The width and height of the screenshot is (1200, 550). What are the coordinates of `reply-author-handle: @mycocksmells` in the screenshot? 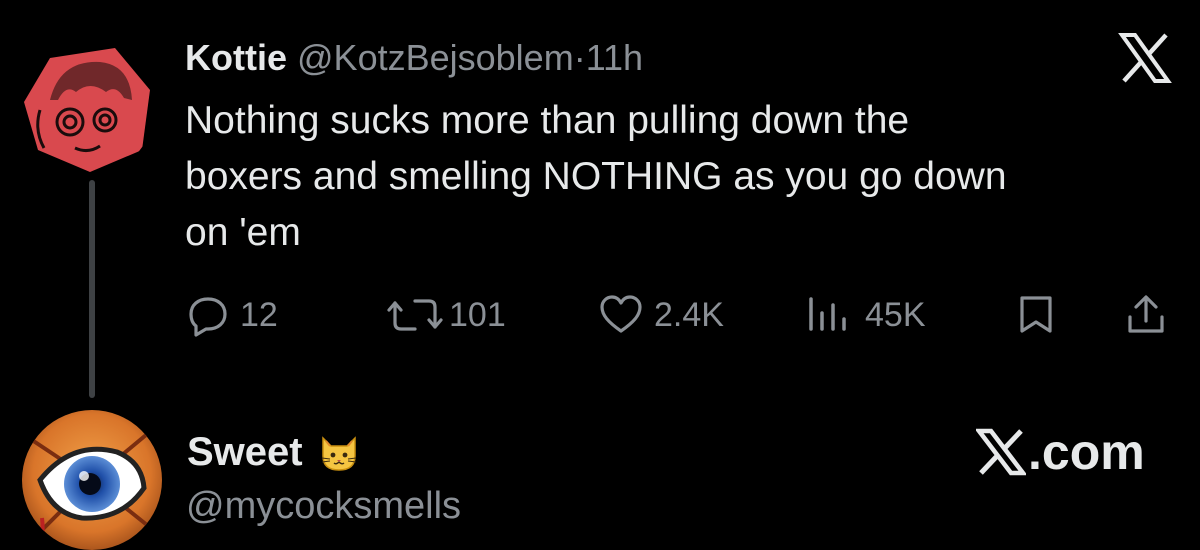 It's located at (323, 506).